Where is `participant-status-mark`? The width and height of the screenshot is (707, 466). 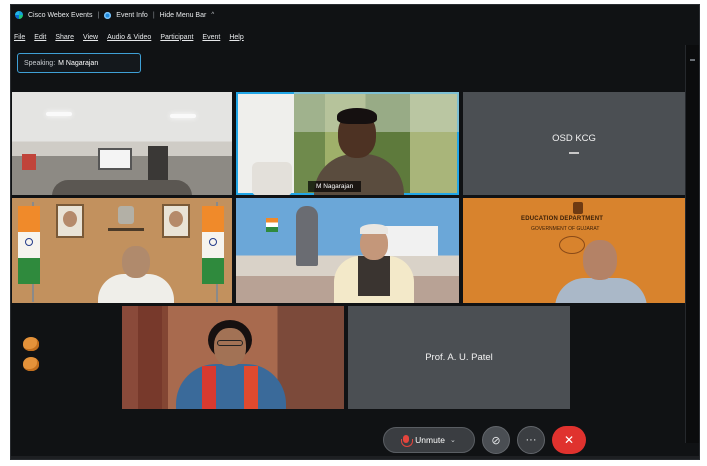 participant-status-mark is located at coordinates (574, 153).